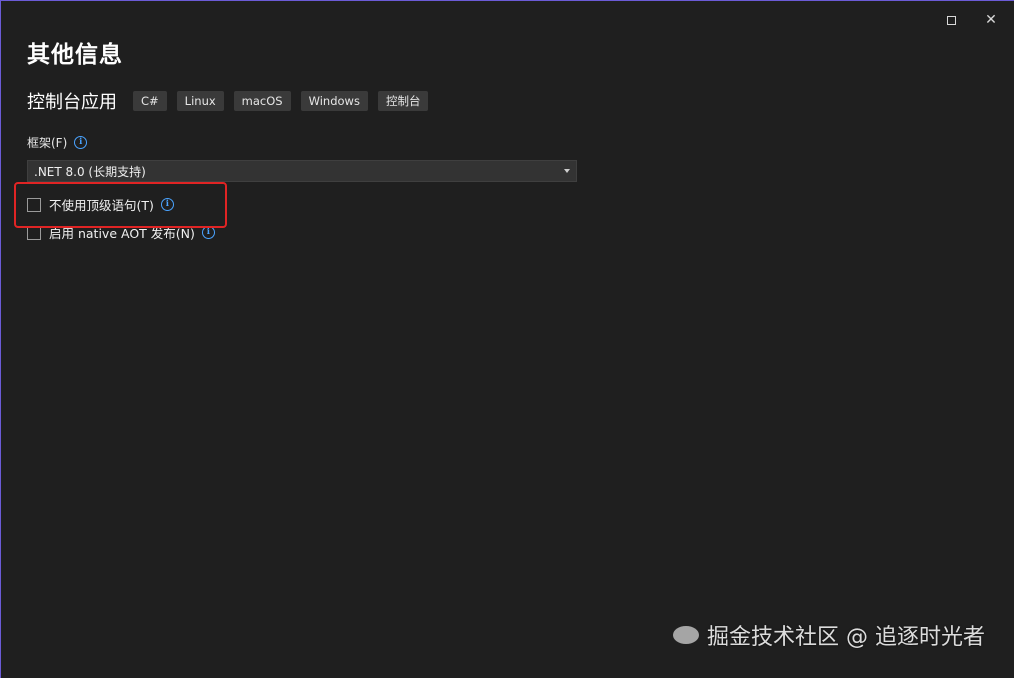 The width and height of the screenshot is (1014, 678). I want to click on tag-console: 控制台, so click(403, 101).